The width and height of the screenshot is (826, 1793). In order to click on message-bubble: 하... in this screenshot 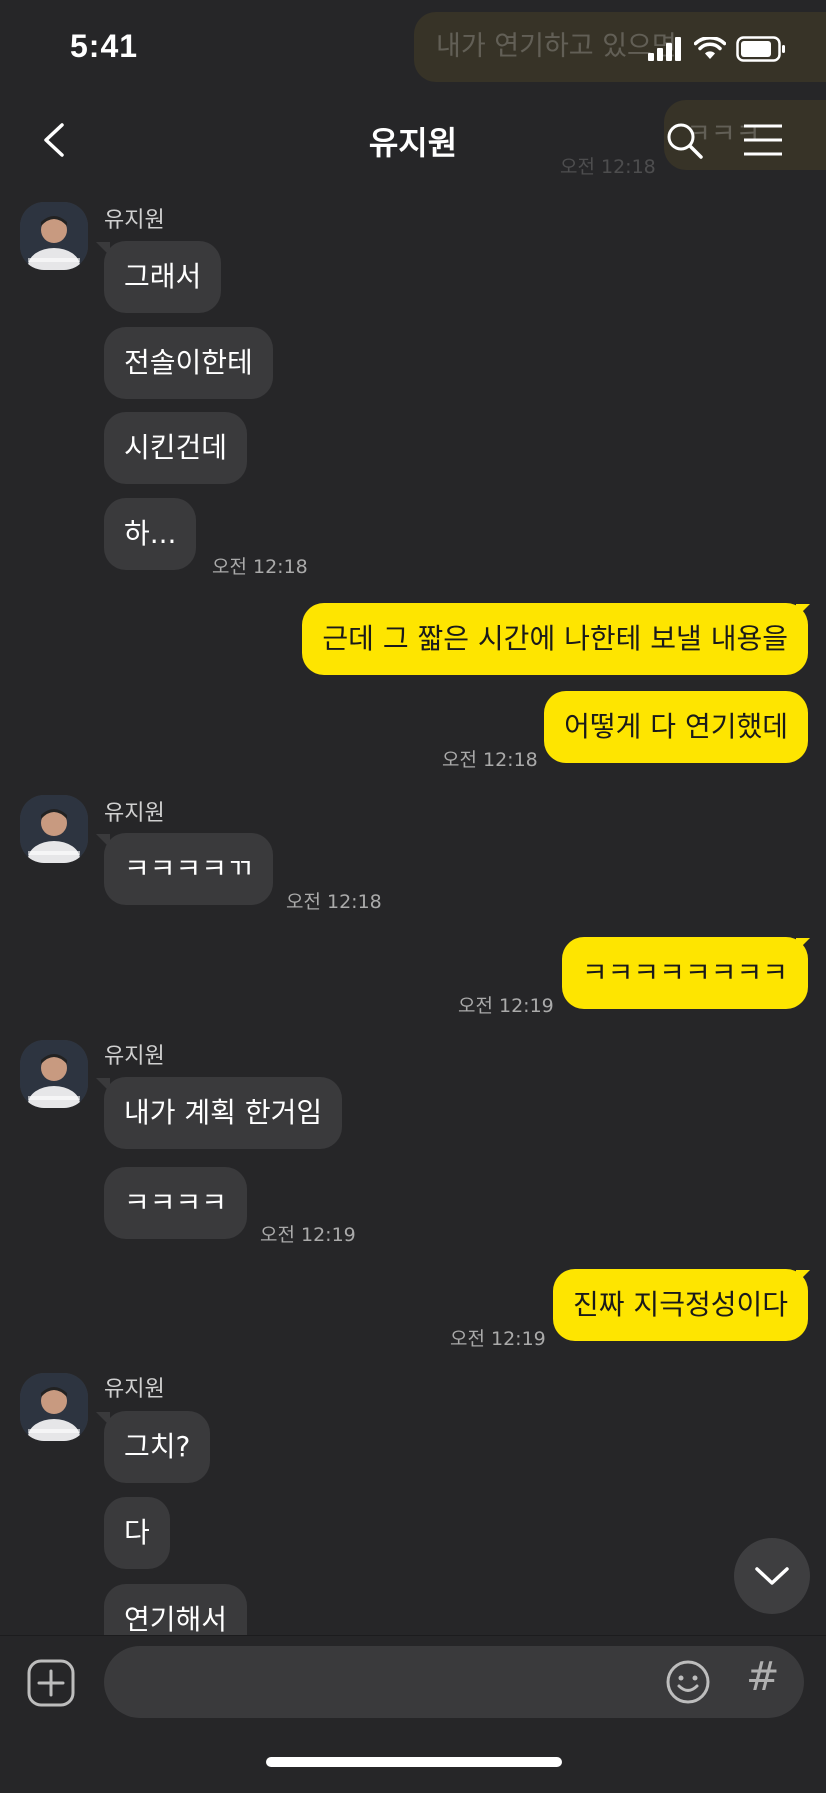, I will do `click(150, 534)`.